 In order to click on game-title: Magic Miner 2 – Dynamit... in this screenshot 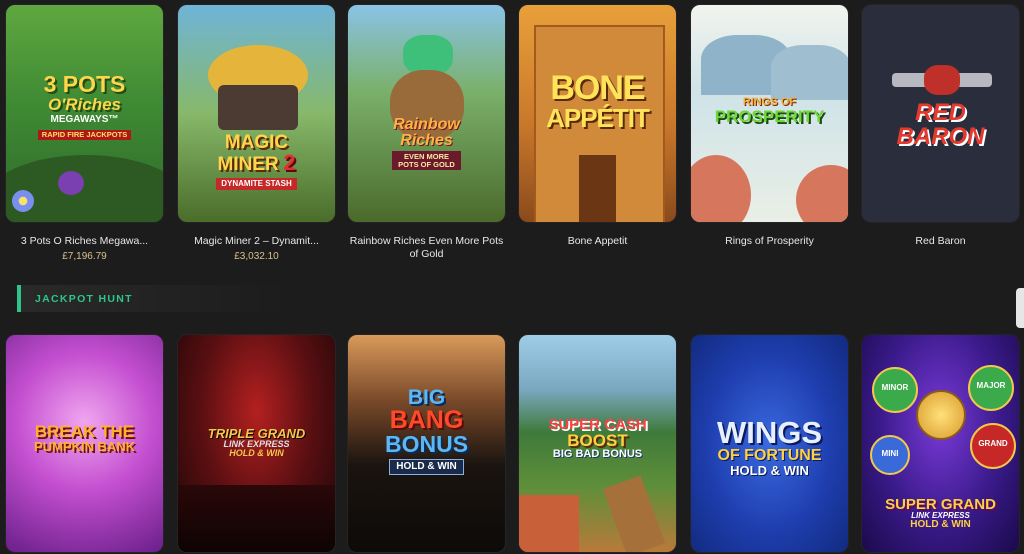, I will do `click(256, 241)`.